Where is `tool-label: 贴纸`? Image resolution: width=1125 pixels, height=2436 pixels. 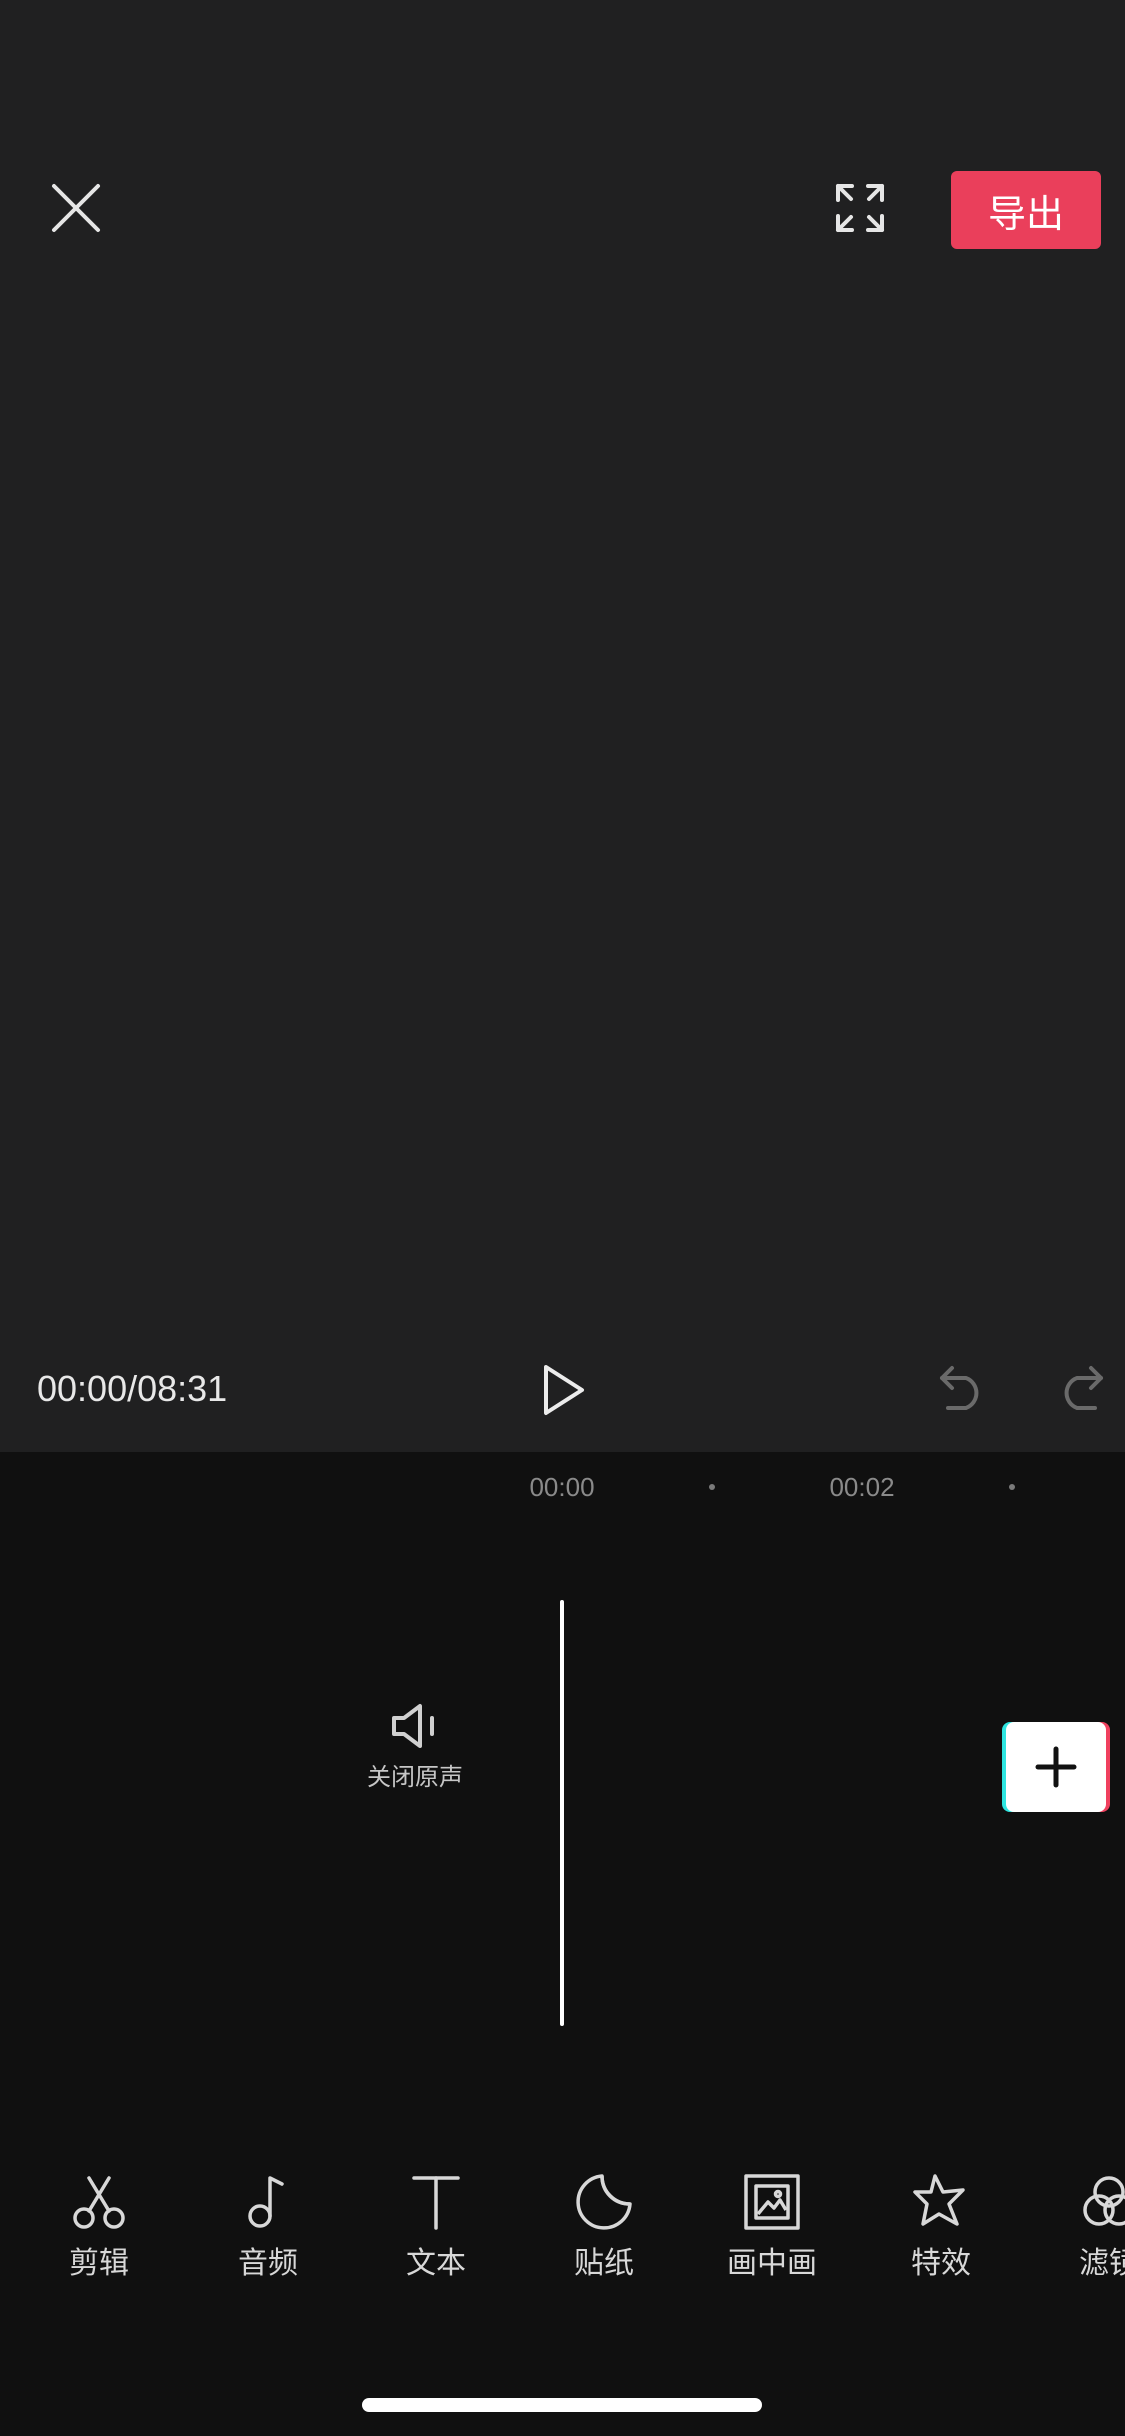 tool-label: 贴纸 is located at coordinates (604, 2263).